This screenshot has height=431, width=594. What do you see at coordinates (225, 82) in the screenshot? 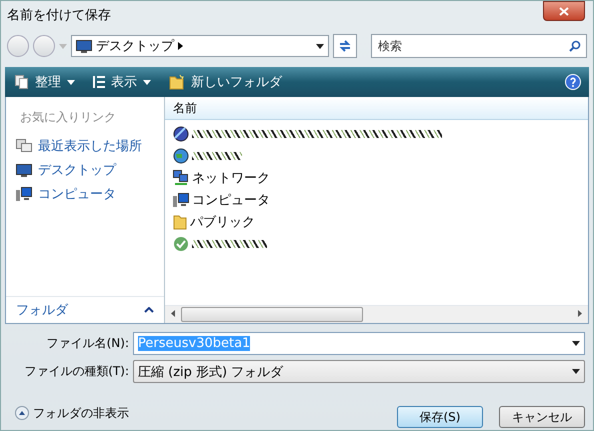
I see `toolbar-button: 新しいフォルダ` at bounding box center [225, 82].